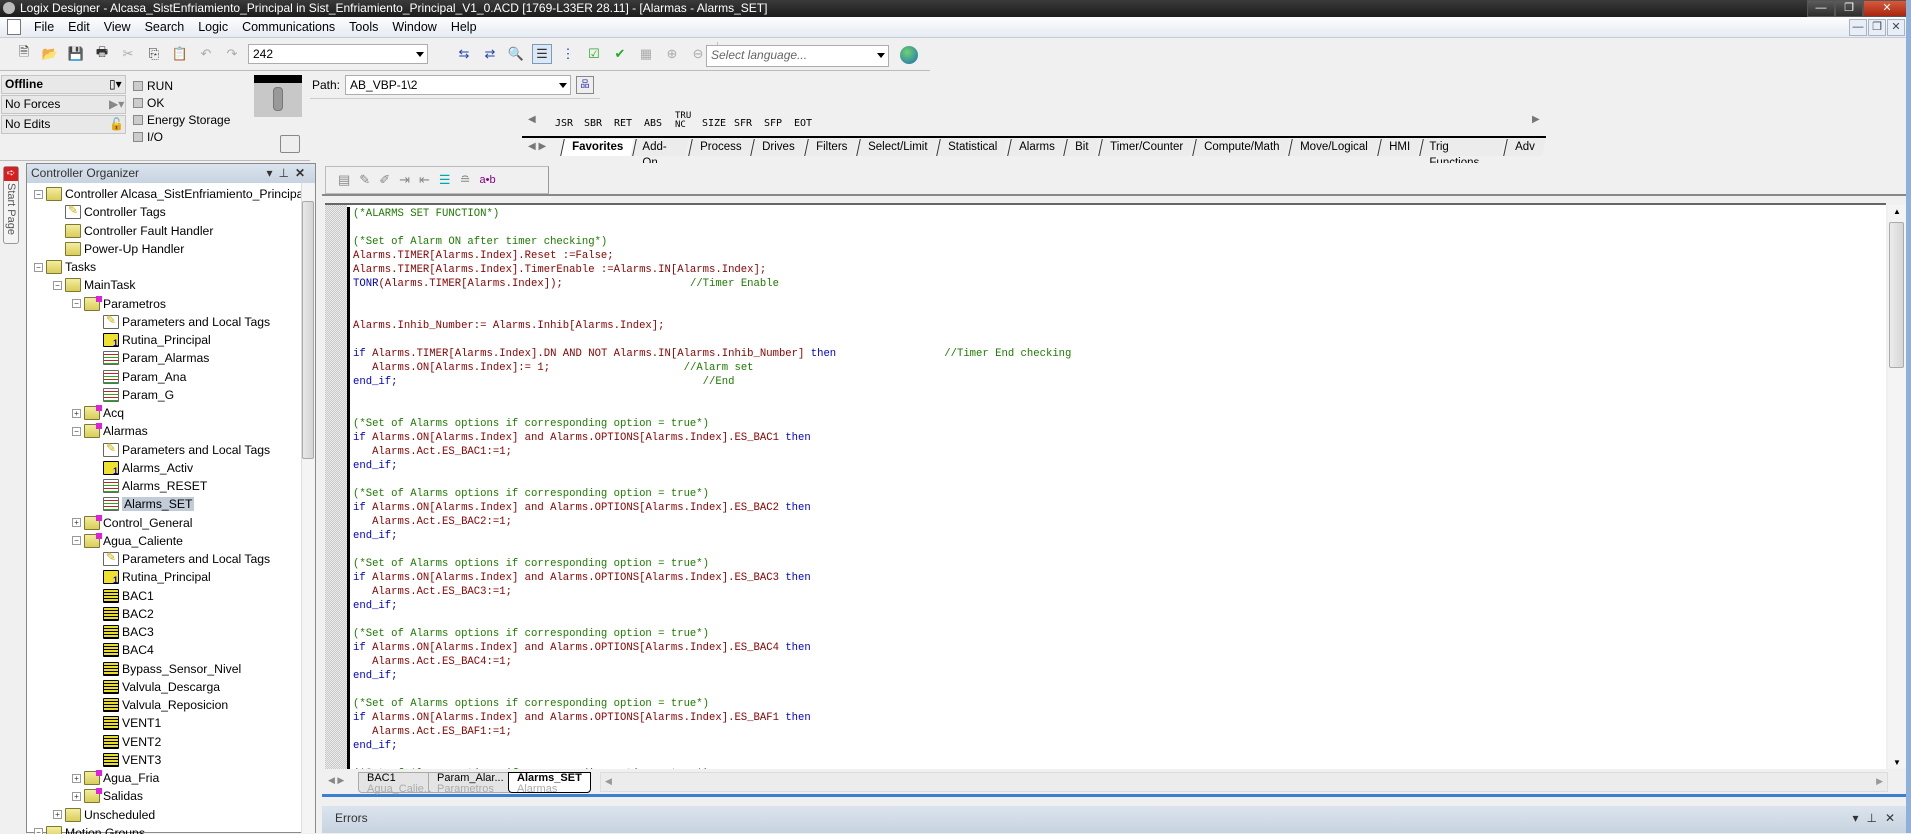 The width and height of the screenshot is (1911, 834). What do you see at coordinates (1110, 382) in the screenshot?
I see `code-line: end_if; //End` at bounding box center [1110, 382].